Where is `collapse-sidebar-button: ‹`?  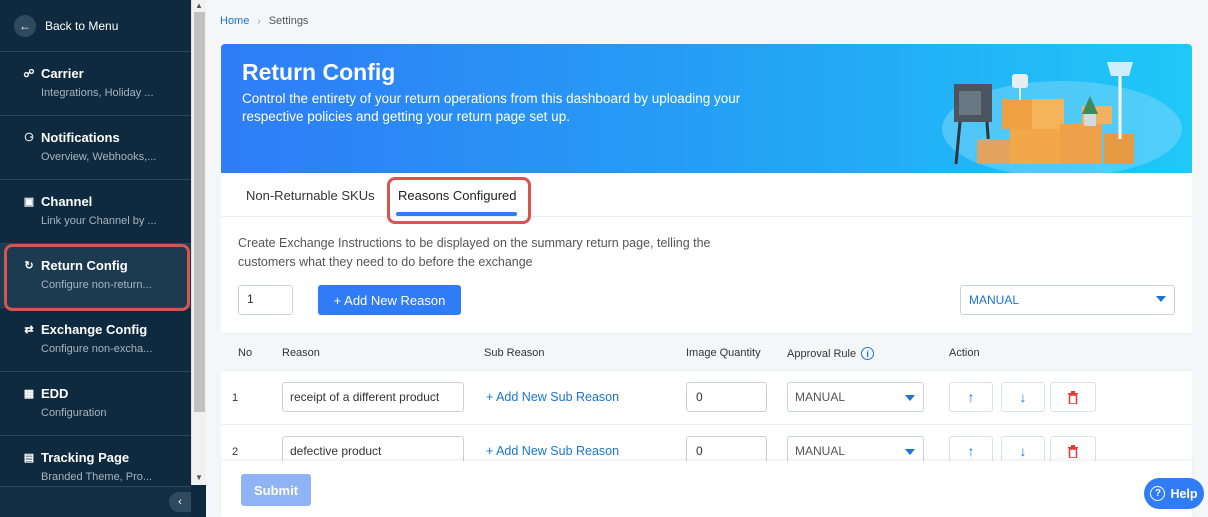 collapse-sidebar-button: ‹ is located at coordinates (180, 502).